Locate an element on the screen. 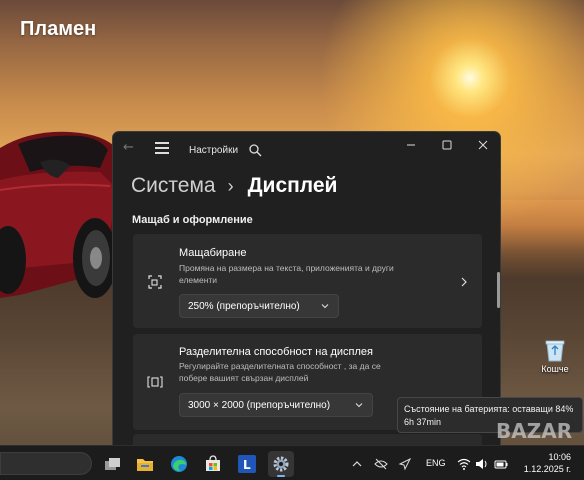  window-title: Настройки is located at coordinates (214, 150).